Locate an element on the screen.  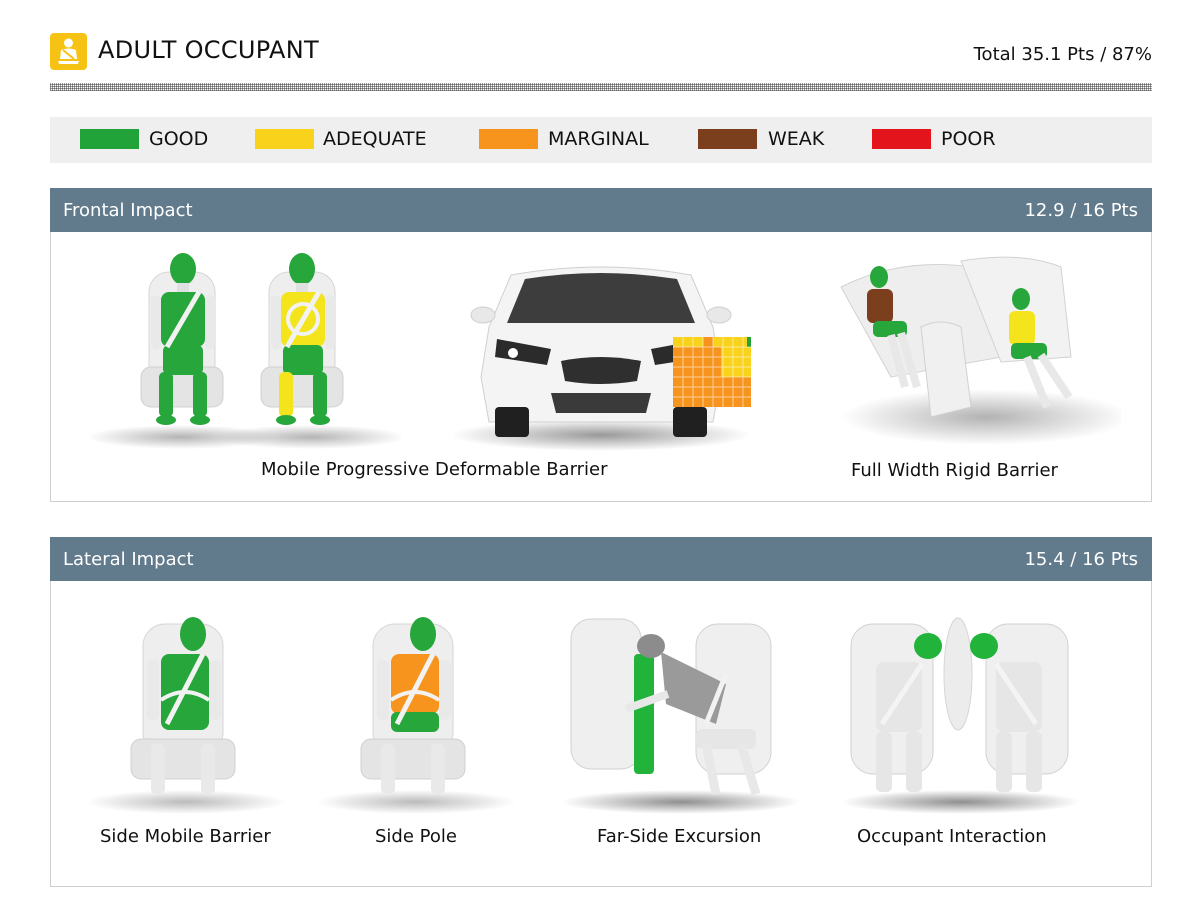
caption-side-pole: Side Pole is located at coordinates (416, 836).